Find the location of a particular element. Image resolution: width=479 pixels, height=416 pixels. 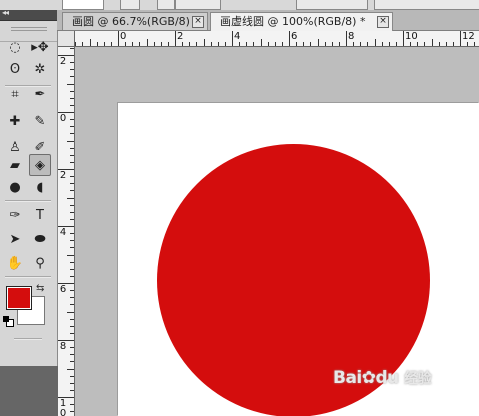

ruler-origin is located at coordinates (66, 39).